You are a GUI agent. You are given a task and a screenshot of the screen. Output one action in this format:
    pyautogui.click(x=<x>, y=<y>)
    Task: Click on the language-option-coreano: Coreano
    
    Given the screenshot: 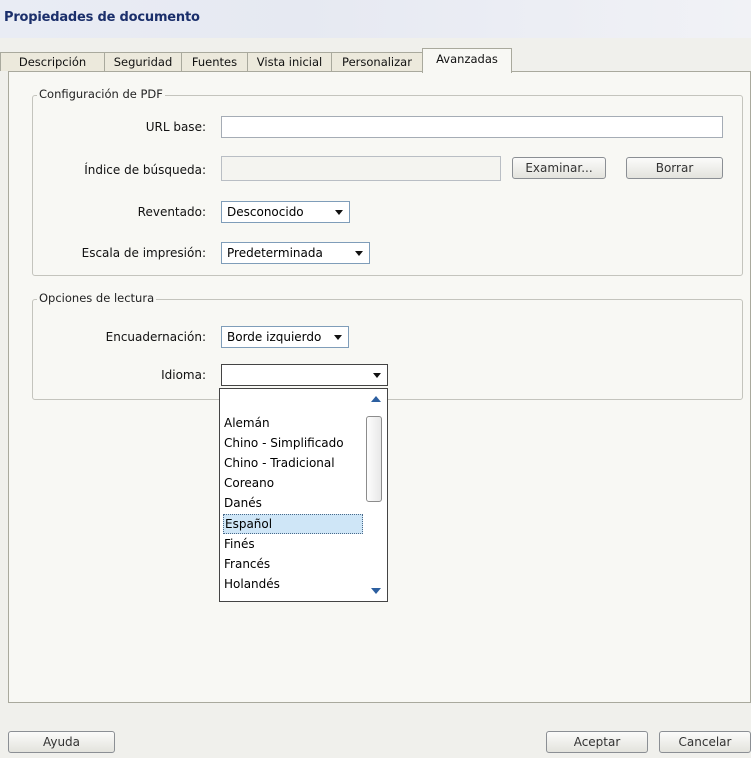 What is the action you would take?
    pyautogui.click(x=293, y=483)
    